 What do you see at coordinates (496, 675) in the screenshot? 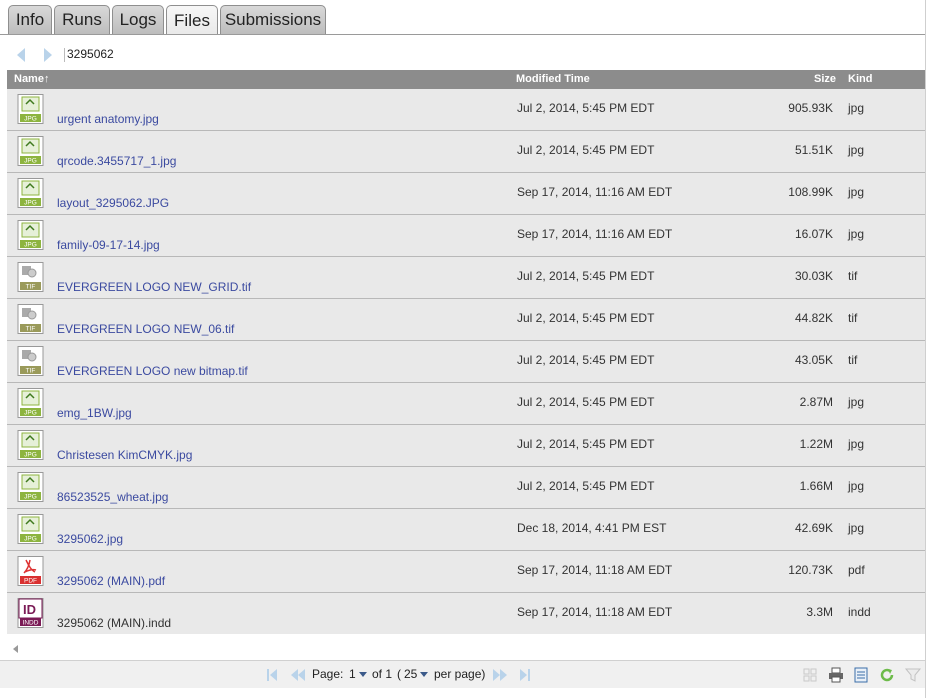
I see `next-page-icon` at bounding box center [496, 675].